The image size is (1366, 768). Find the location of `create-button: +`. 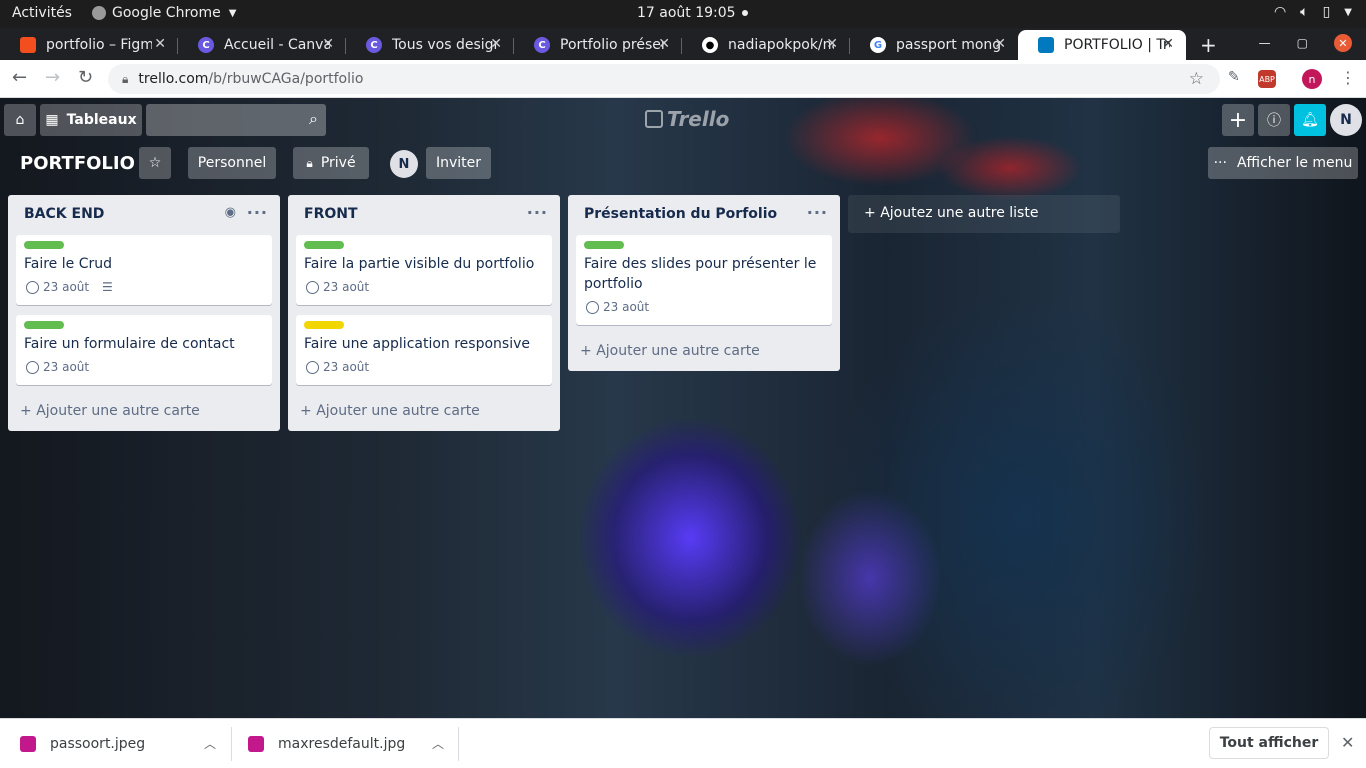

create-button: + is located at coordinates (1238, 120).